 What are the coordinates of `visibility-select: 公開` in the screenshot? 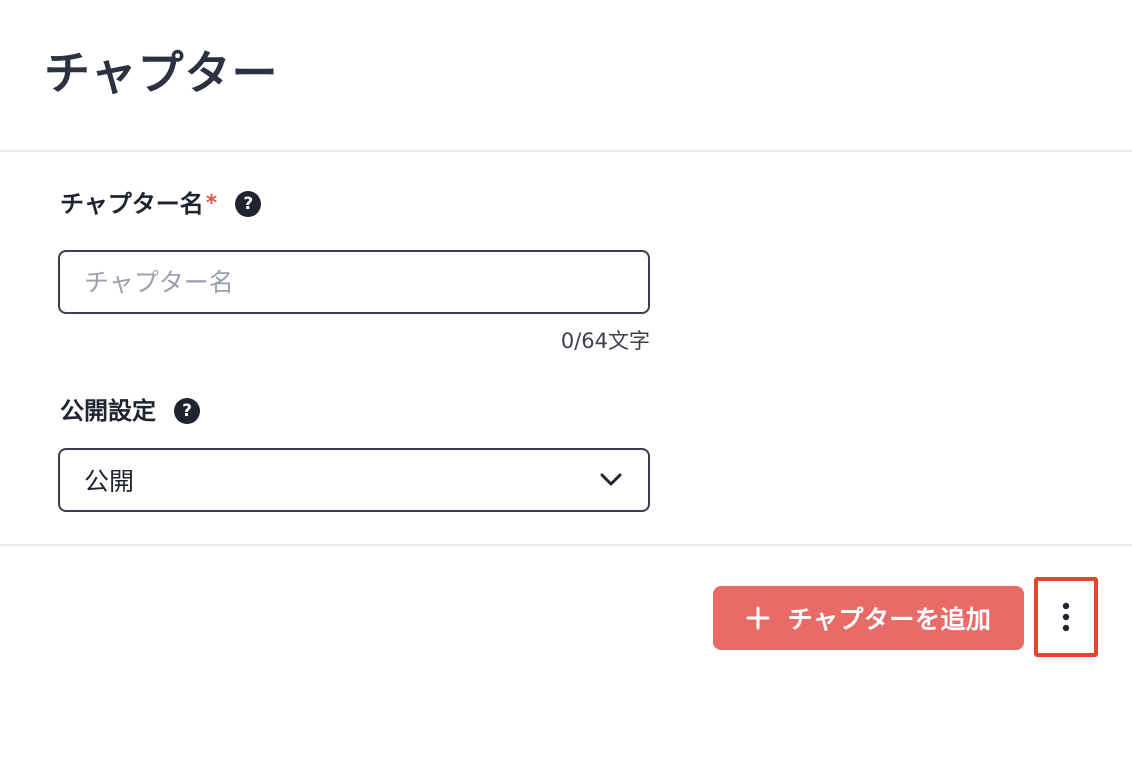 It's located at (354, 480).